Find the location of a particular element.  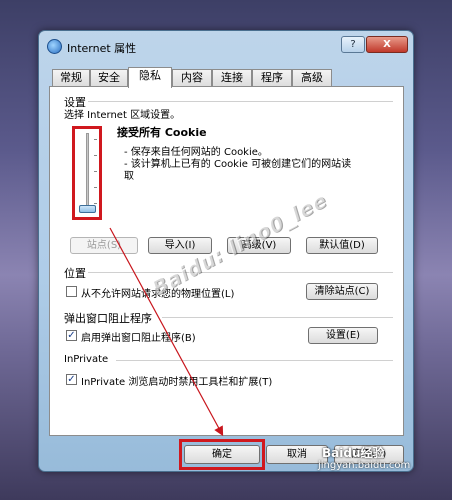

site-brand-watermark: Baidu经验 is located at coordinates (353, 453).